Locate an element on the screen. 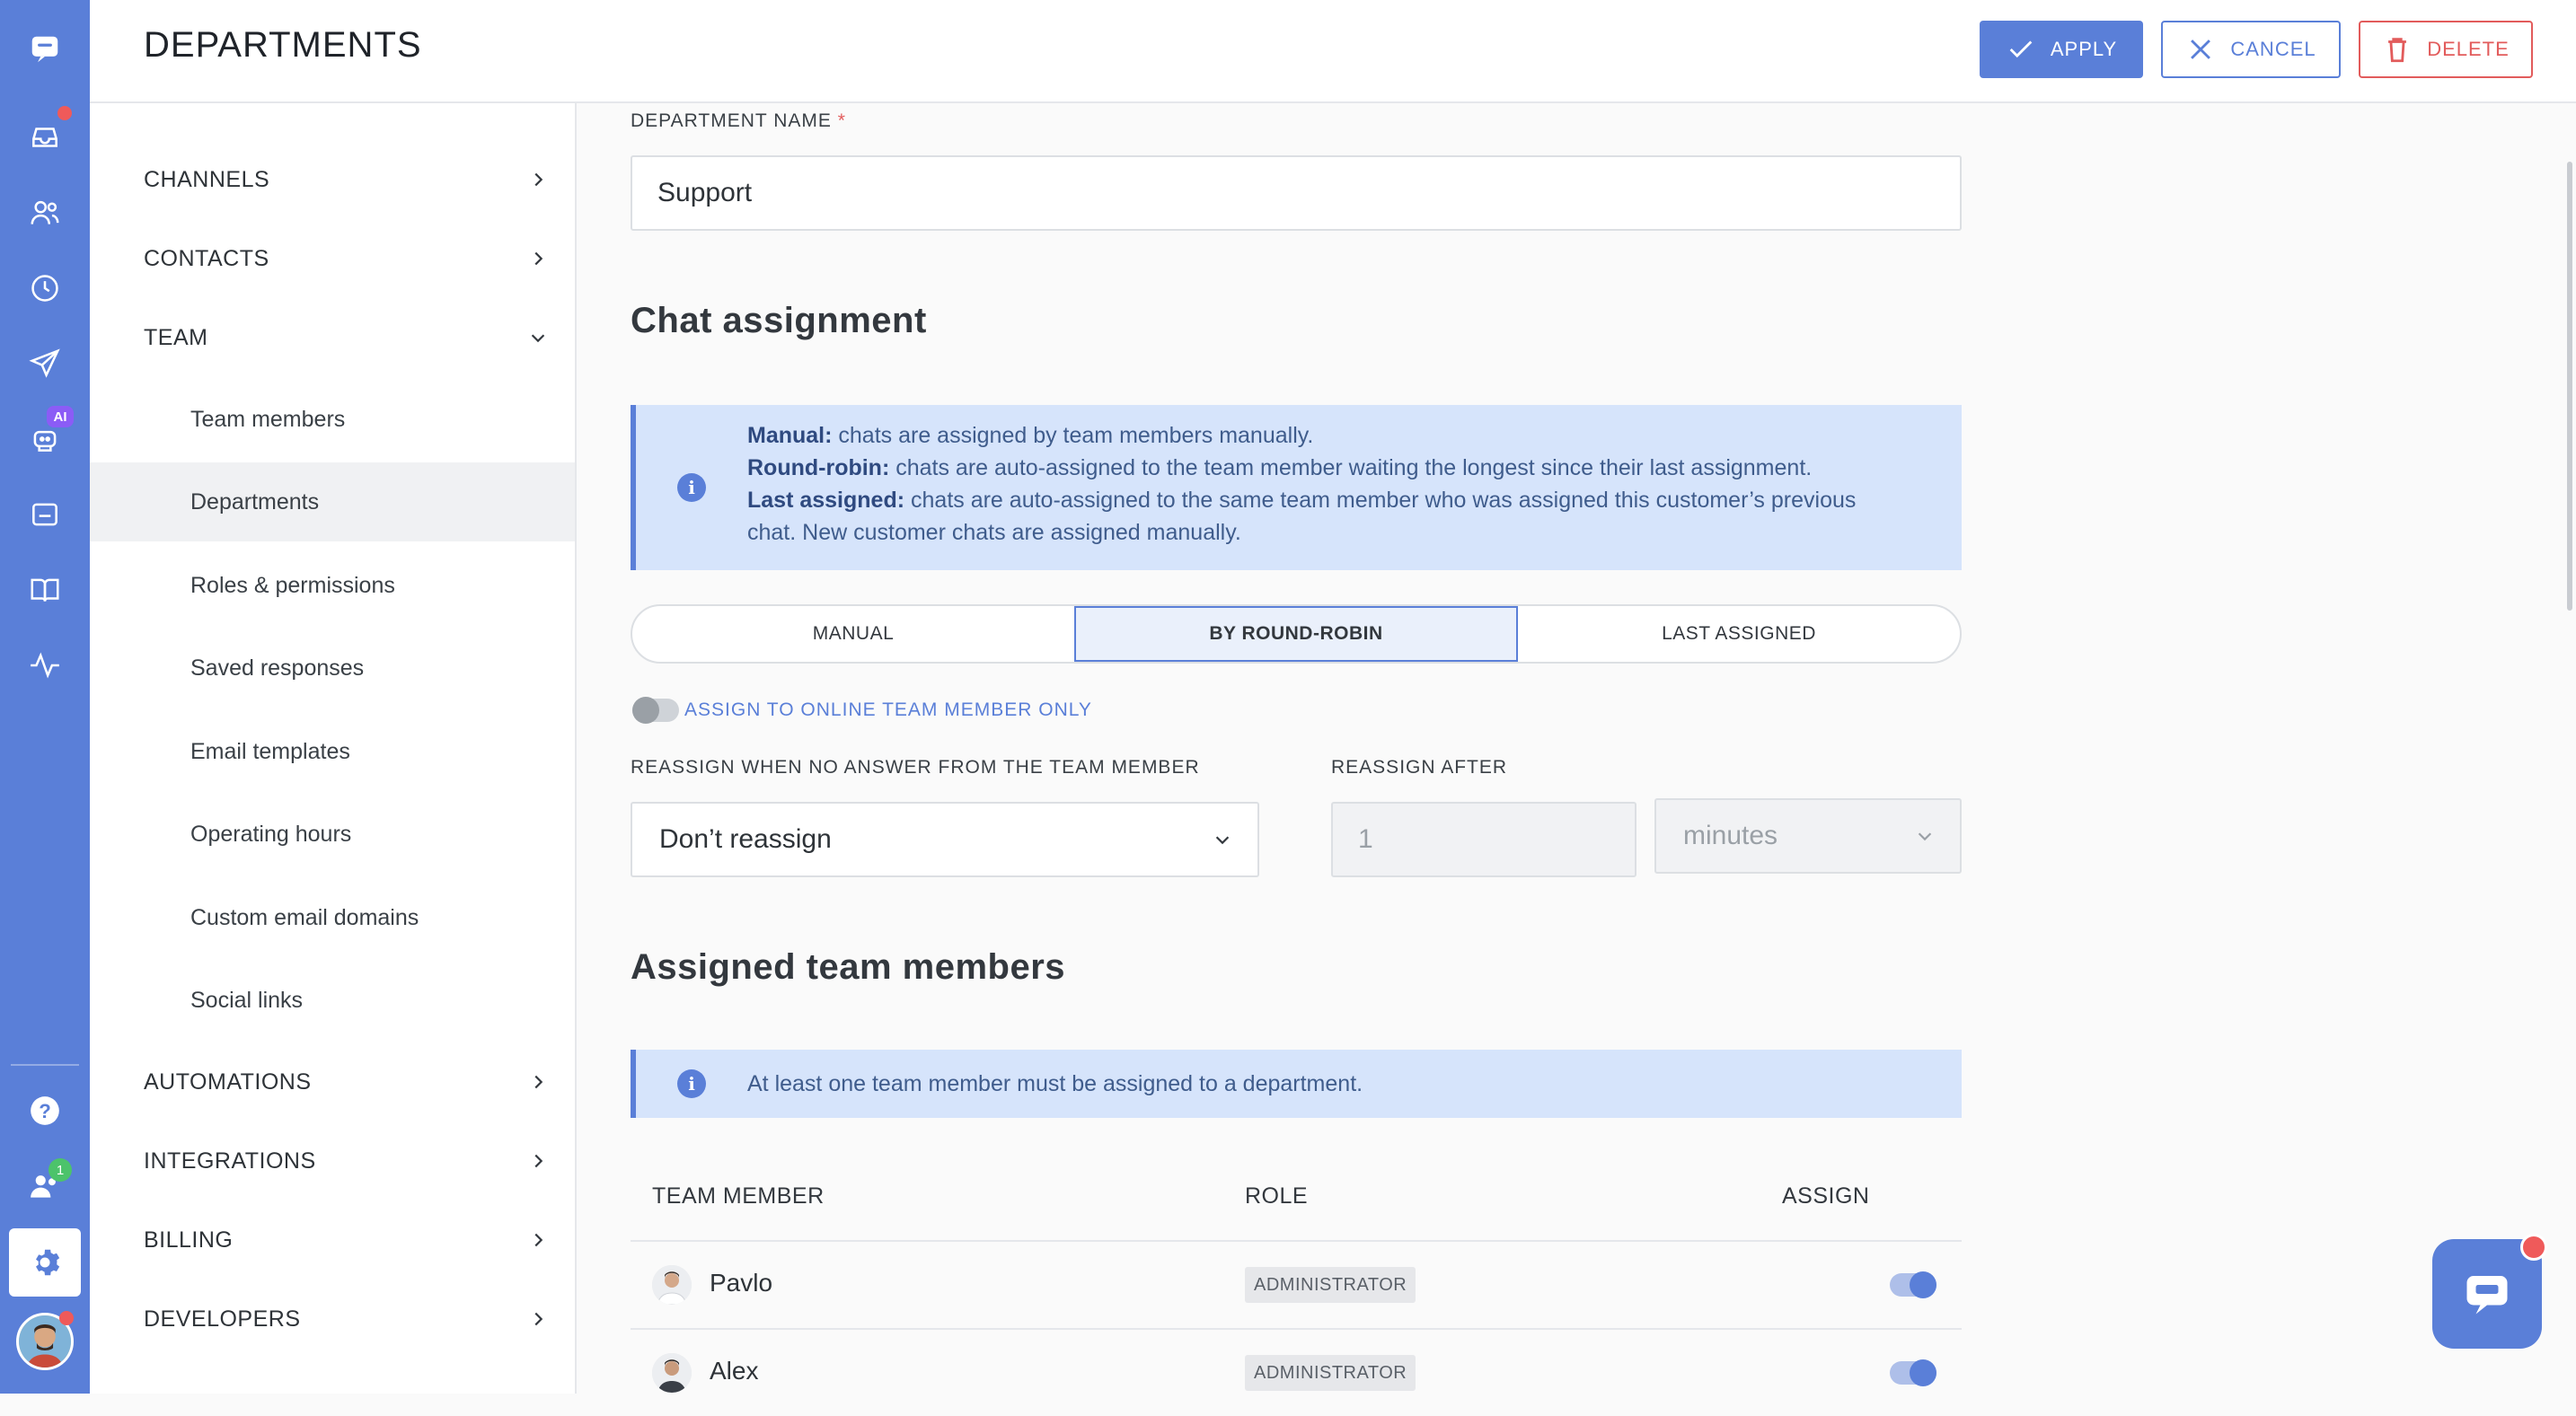 The image size is (2576, 1416). analytics-icon is located at coordinates (44, 666).